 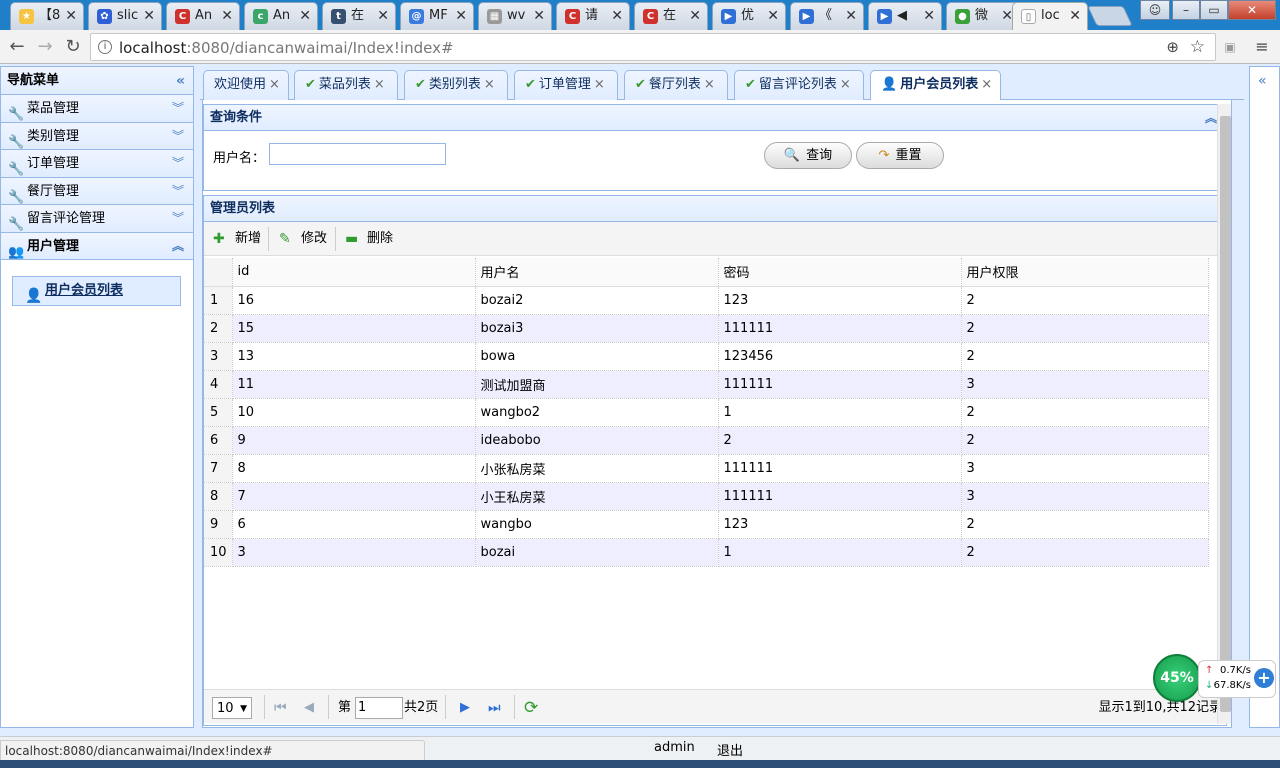 What do you see at coordinates (676, 85) in the screenshot?
I see `tab-restaurant-list: ✔ 餐厅列表 ×` at bounding box center [676, 85].